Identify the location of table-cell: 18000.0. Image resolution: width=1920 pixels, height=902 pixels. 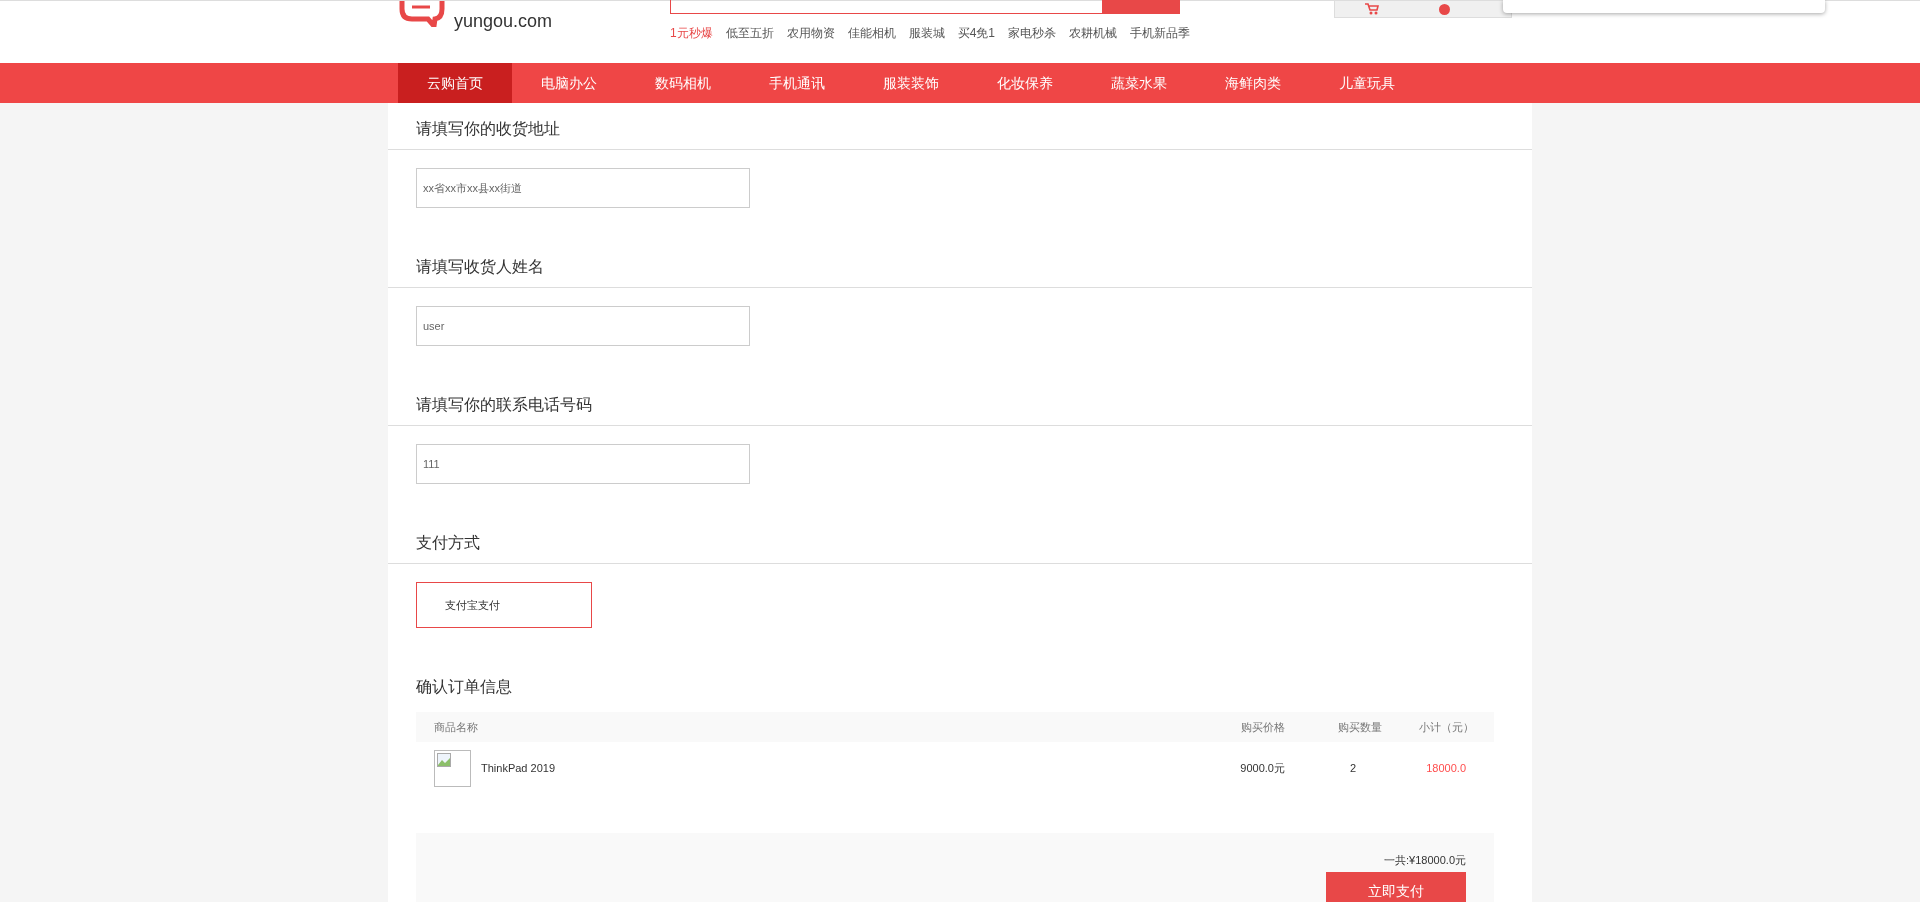
(1446, 768).